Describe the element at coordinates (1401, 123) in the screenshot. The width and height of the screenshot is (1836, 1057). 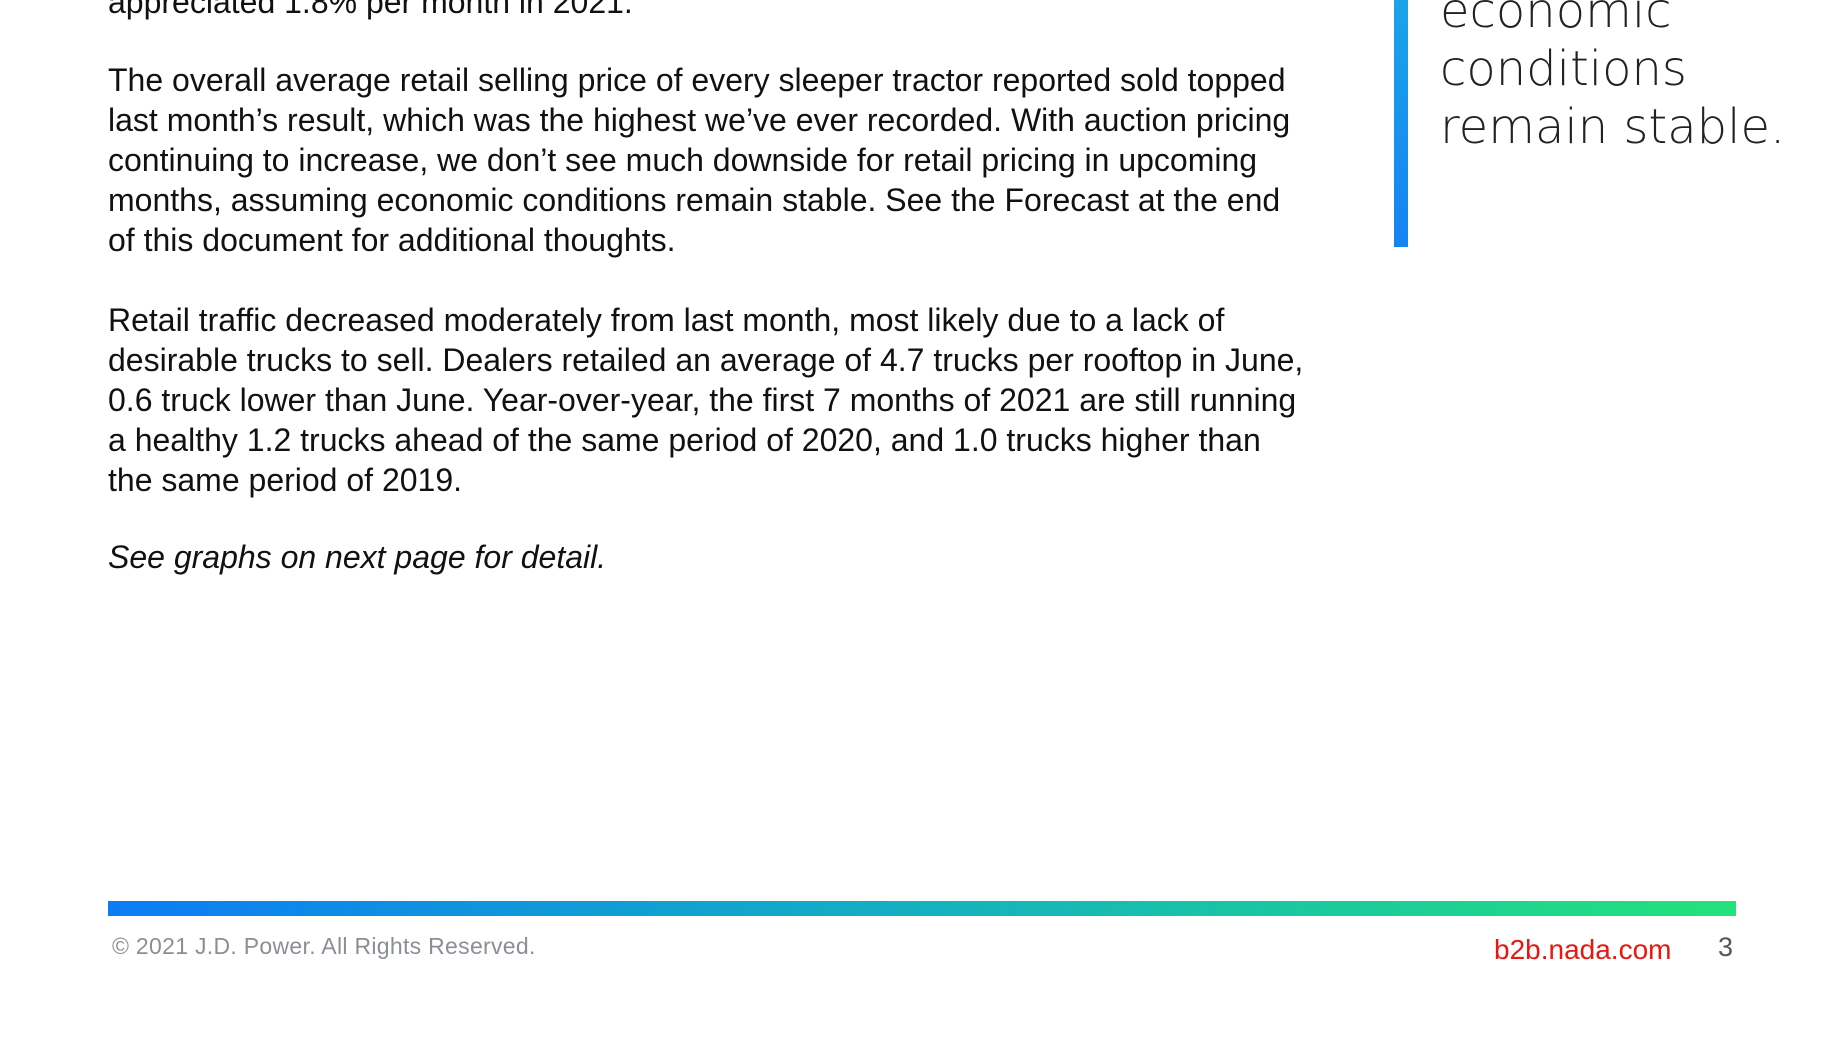
I see `pull-quote-accent-bar` at that location.